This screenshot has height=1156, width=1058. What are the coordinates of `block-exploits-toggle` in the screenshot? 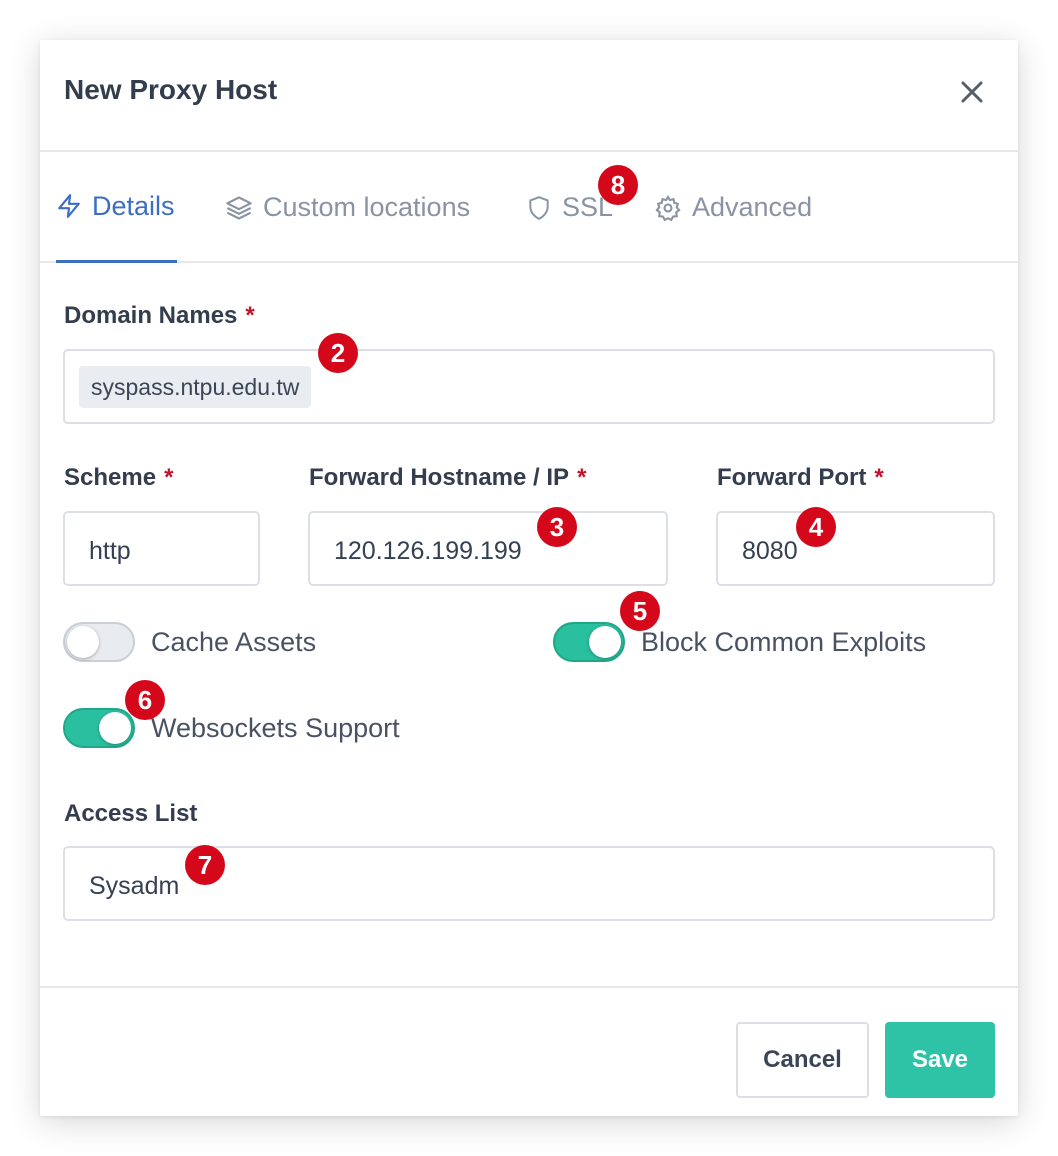 It's located at (589, 642).